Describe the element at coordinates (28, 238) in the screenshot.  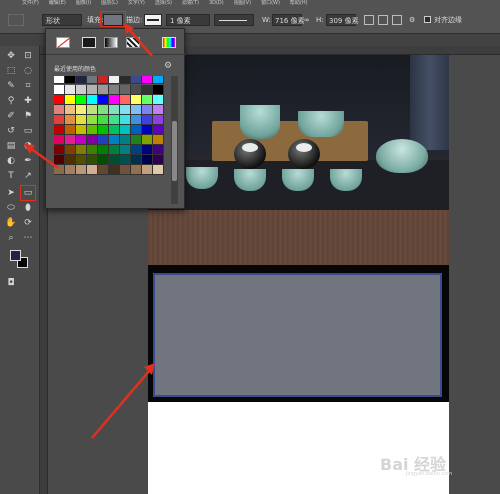
I see `more-tools-icon: ⋯` at that location.